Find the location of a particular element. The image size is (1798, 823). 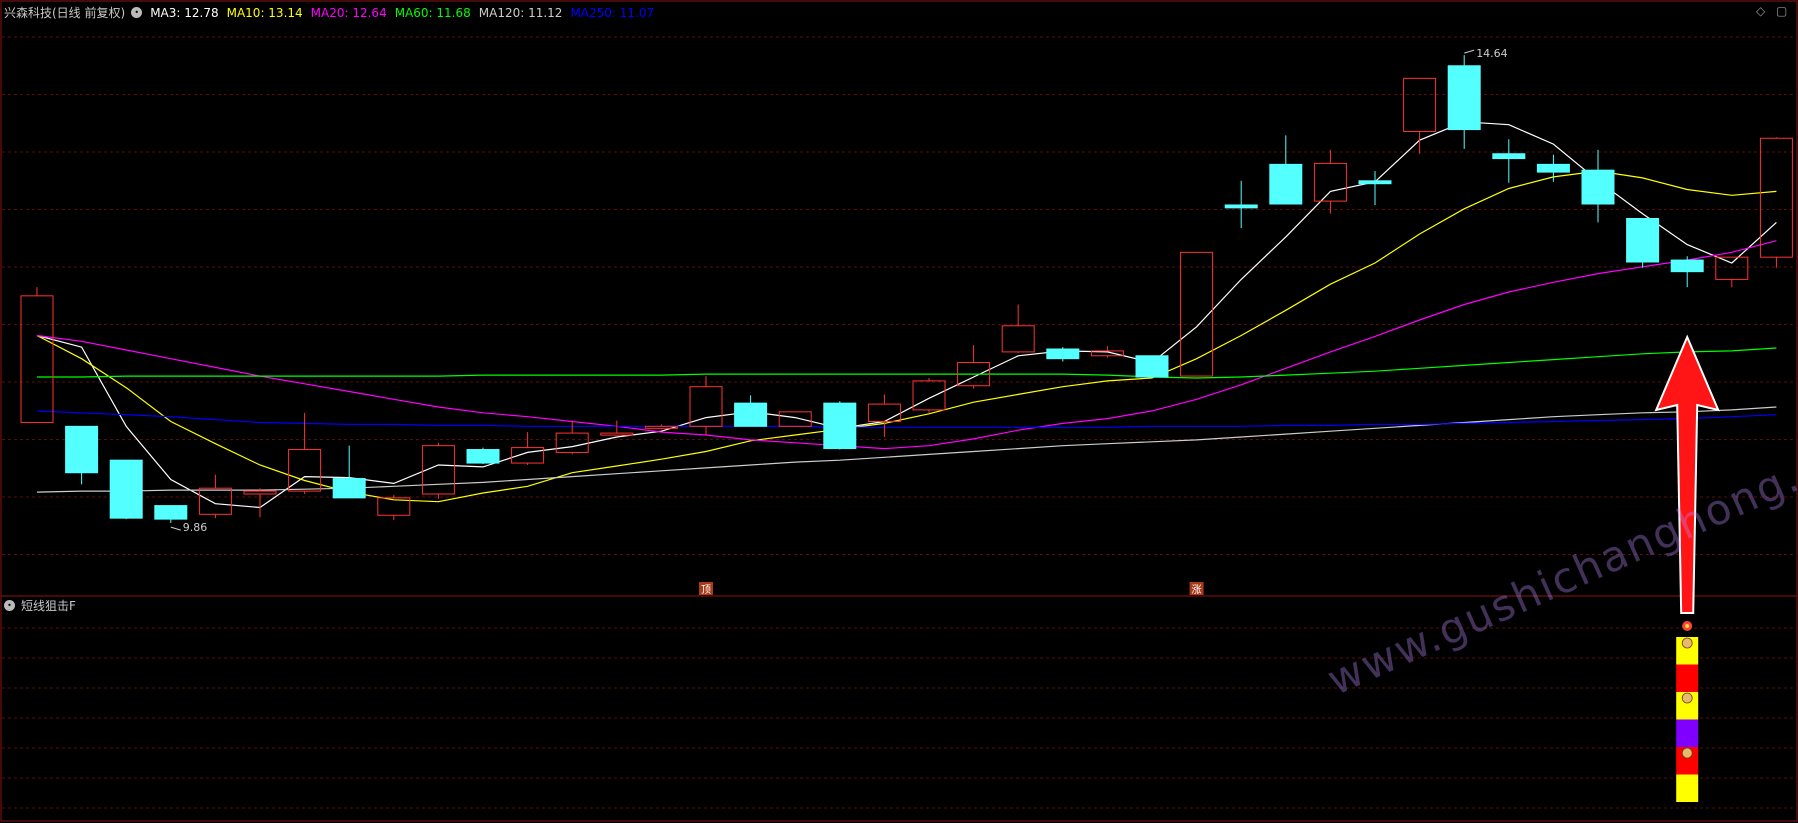

ma-legend-item: MA20: 12.64 is located at coordinates (348, 12).